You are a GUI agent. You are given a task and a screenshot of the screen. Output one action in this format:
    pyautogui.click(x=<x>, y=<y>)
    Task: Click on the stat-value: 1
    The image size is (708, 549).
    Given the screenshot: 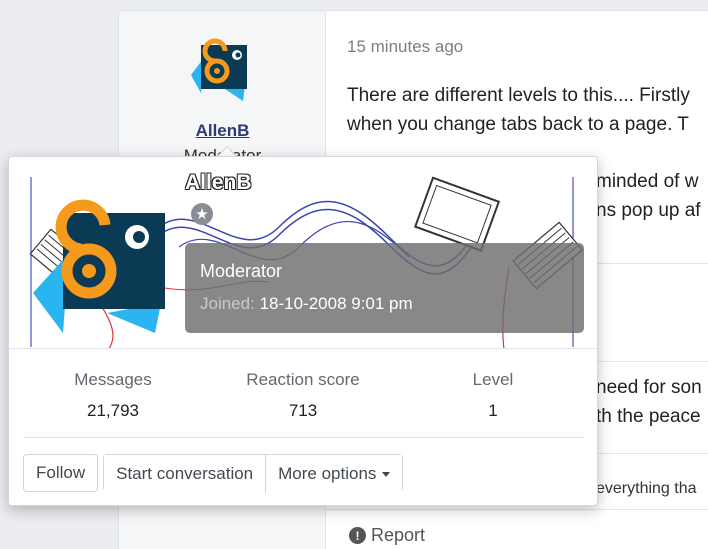 What is the action you would take?
    pyautogui.click(x=493, y=410)
    